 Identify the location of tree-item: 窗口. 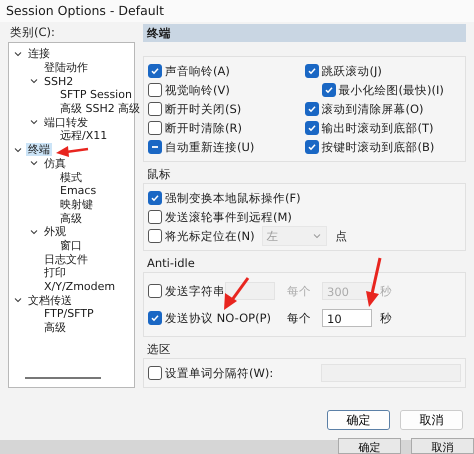
(71, 245).